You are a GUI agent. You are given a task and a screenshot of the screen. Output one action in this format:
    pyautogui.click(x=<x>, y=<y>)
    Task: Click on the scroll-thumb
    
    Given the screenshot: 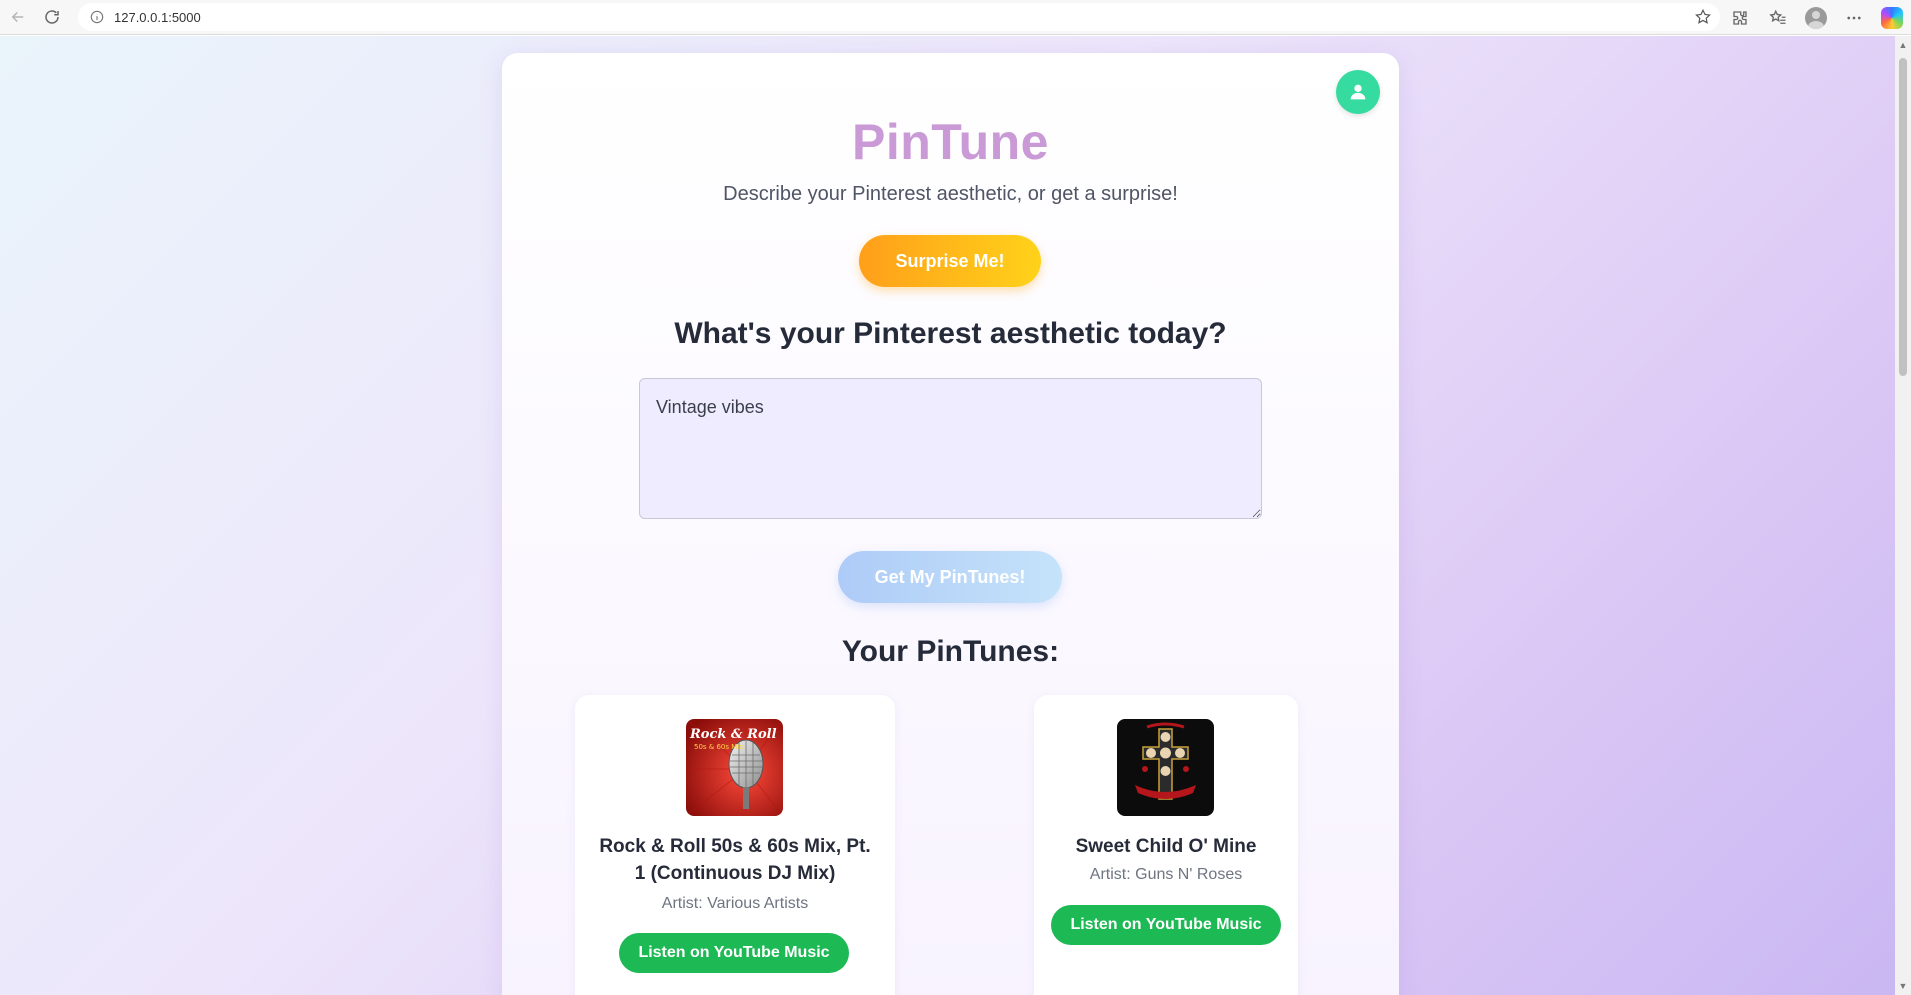 What is the action you would take?
    pyautogui.click(x=1903, y=217)
    